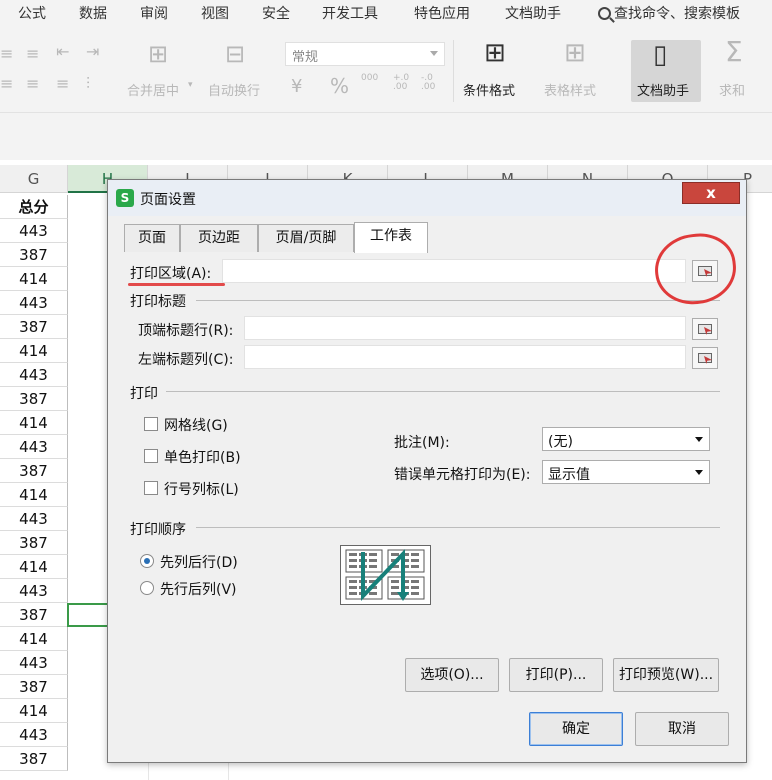  I want to click on indent-decrease-icon: ⇤, so click(62, 52).